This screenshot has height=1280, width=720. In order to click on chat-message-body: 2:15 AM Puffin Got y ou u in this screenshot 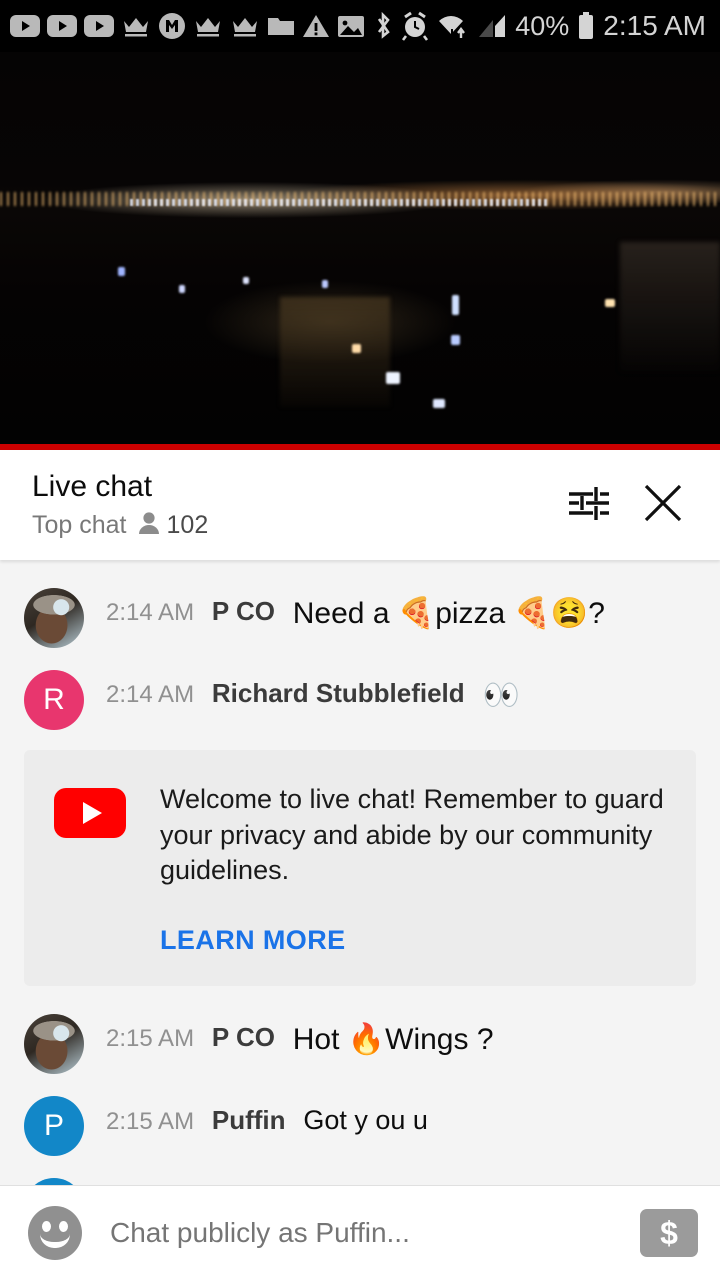, I will do `click(401, 1116)`.